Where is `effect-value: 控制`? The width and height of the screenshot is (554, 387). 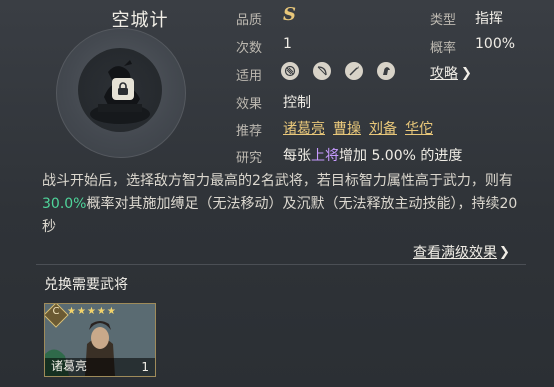 effect-value: 控制 is located at coordinates (297, 103).